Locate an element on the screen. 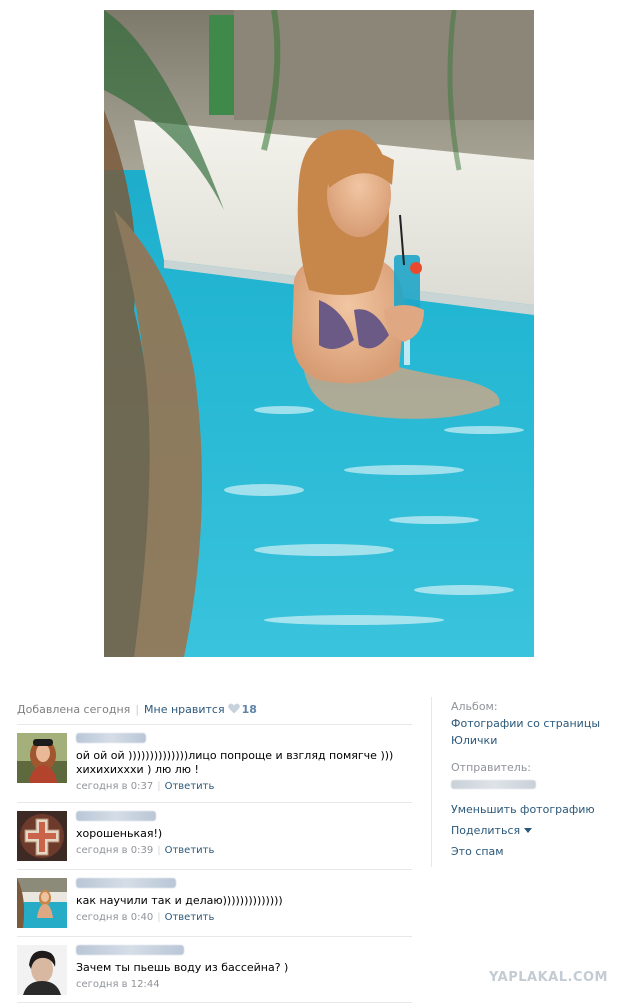 The height and width of the screenshot is (1008, 634). comment-text: как научили так и делаю)))))))))))))) is located at coordinates (179, 900).